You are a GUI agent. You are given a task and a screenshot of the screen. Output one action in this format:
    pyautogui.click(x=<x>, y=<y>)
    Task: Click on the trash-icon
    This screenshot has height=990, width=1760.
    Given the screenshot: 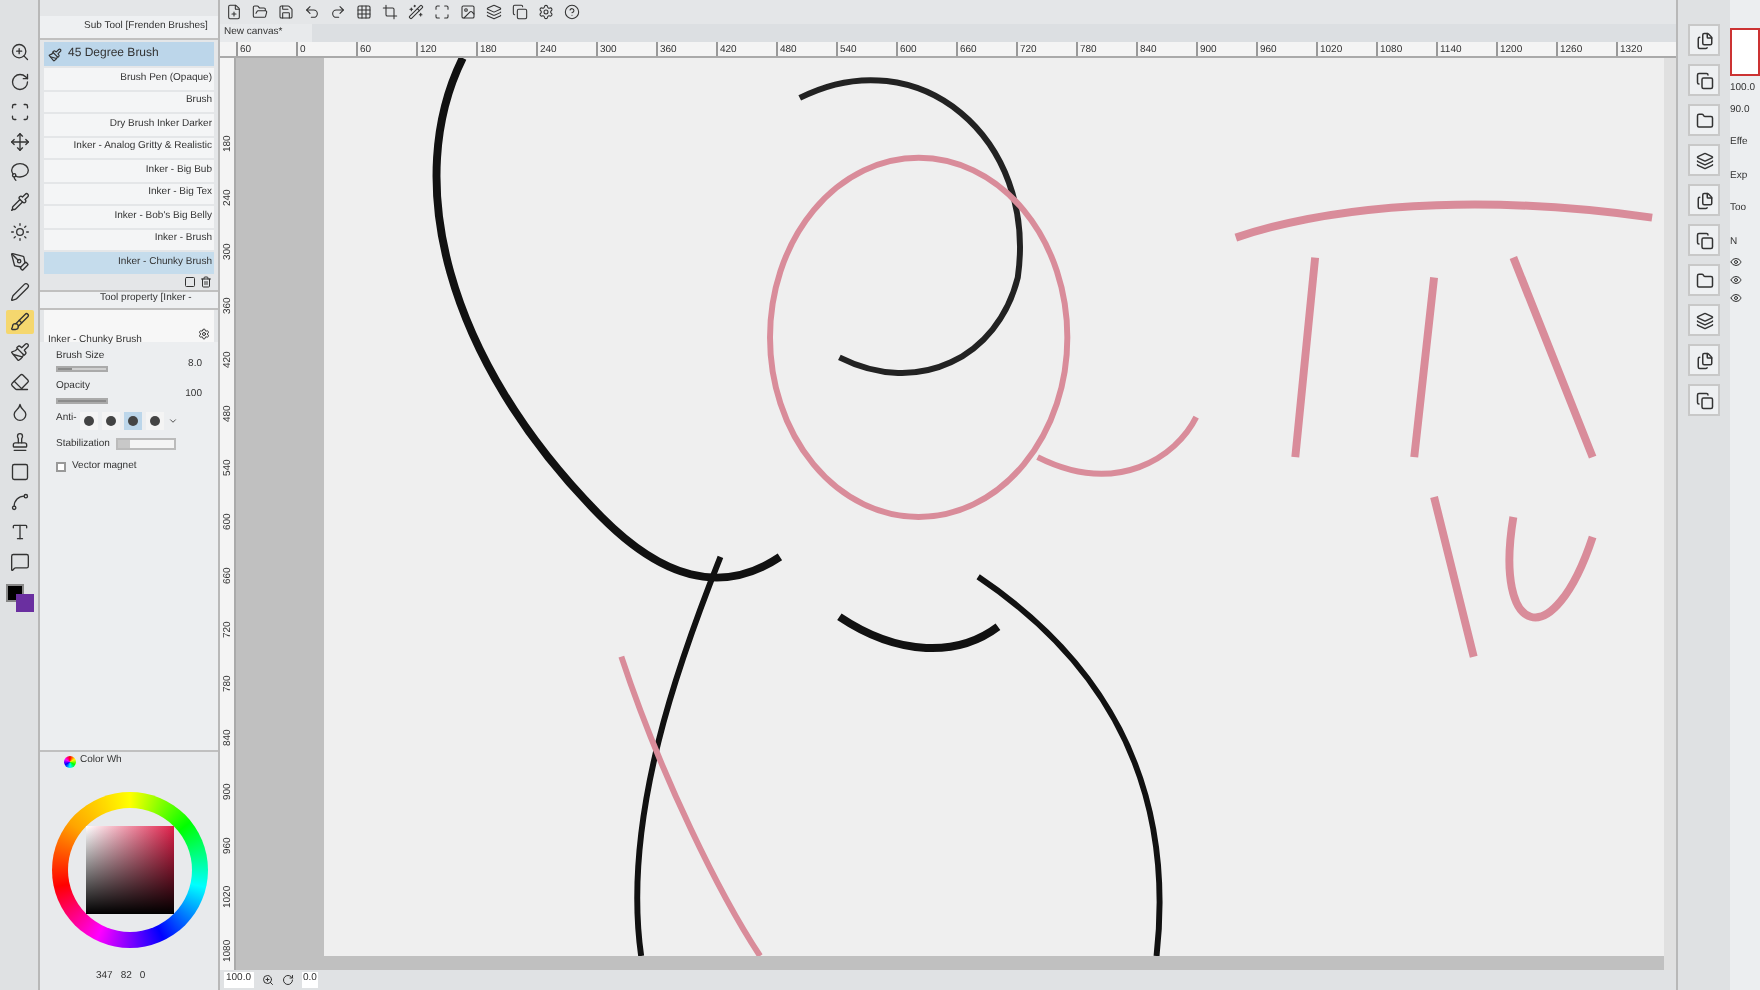 What is the action you would take?
    pyautogui.click(x=206, y=281)
    